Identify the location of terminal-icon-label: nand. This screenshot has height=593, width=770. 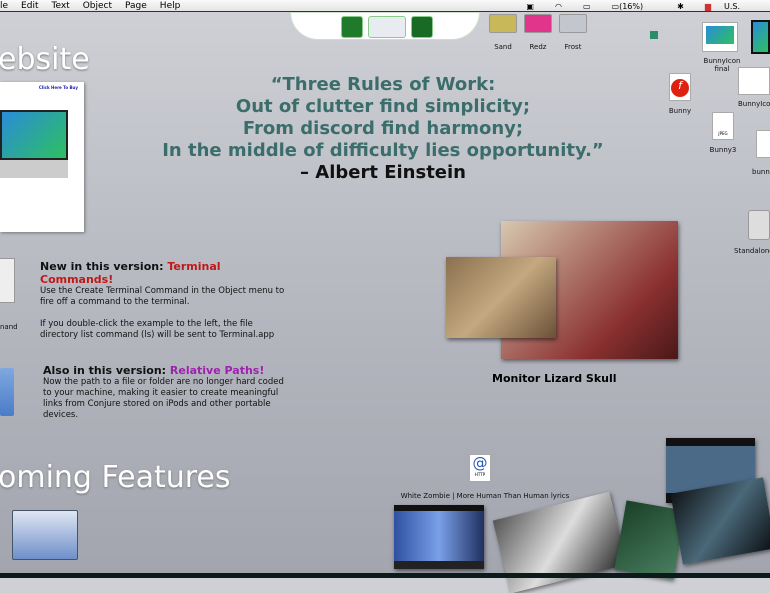
(9, 327).